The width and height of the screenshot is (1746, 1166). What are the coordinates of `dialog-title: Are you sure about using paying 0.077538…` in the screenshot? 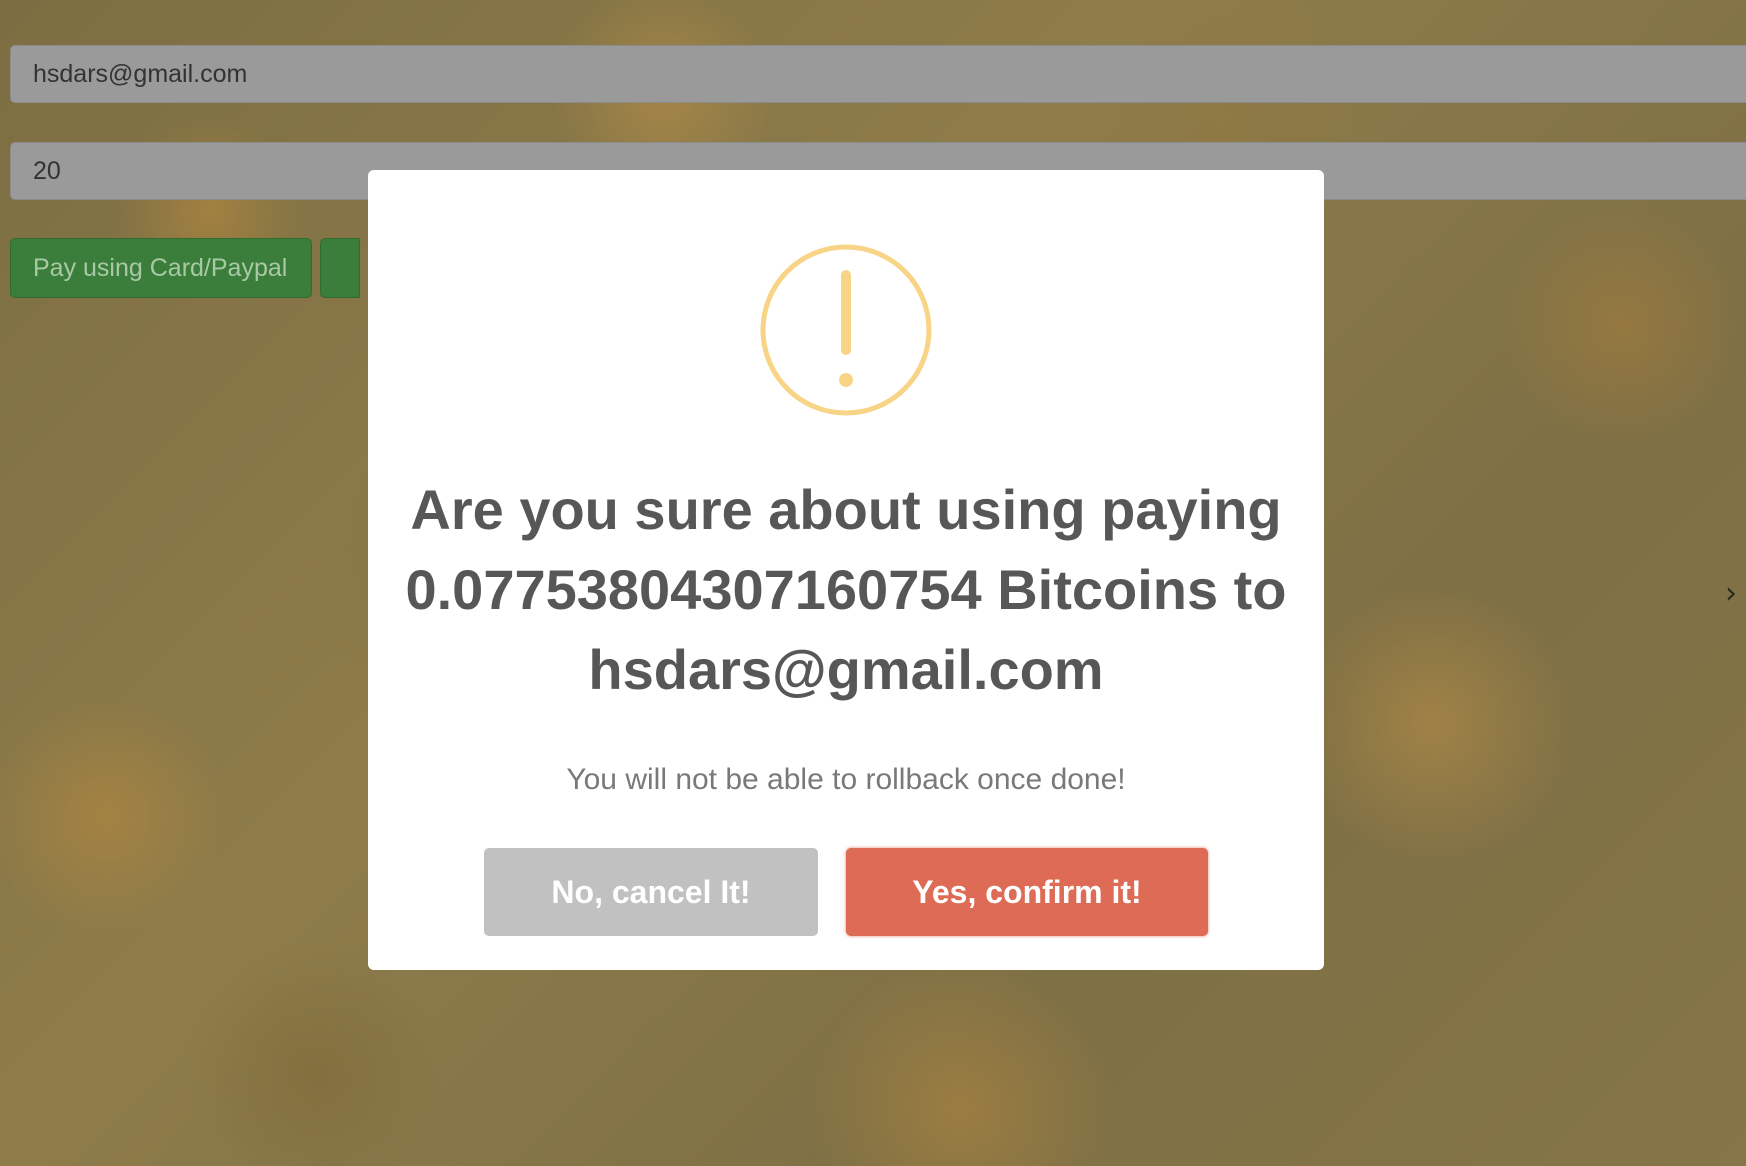 It's located at (846, 589).